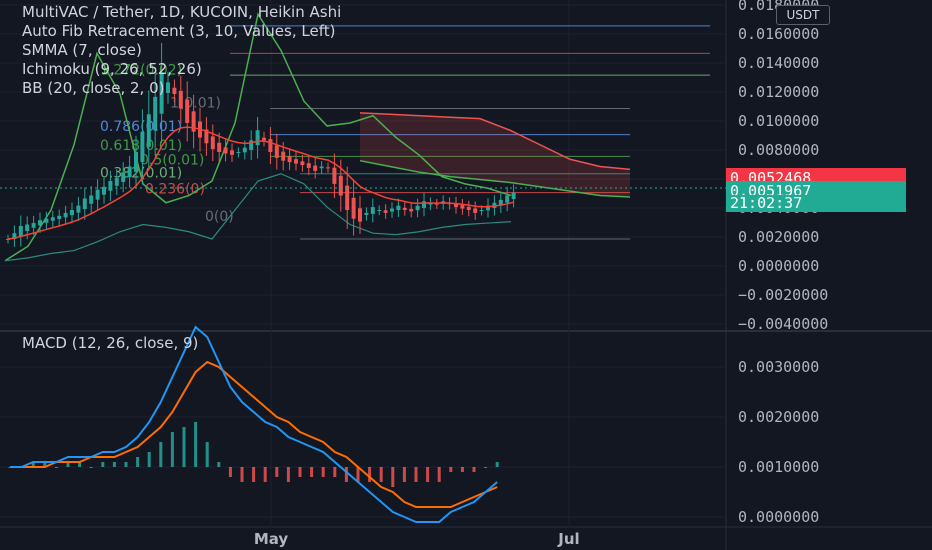 The image size is (932, 550). Describe the element at coordinates (778, 121) in the screenshot. I see `price-tick-label: 0.0100000` at that location.